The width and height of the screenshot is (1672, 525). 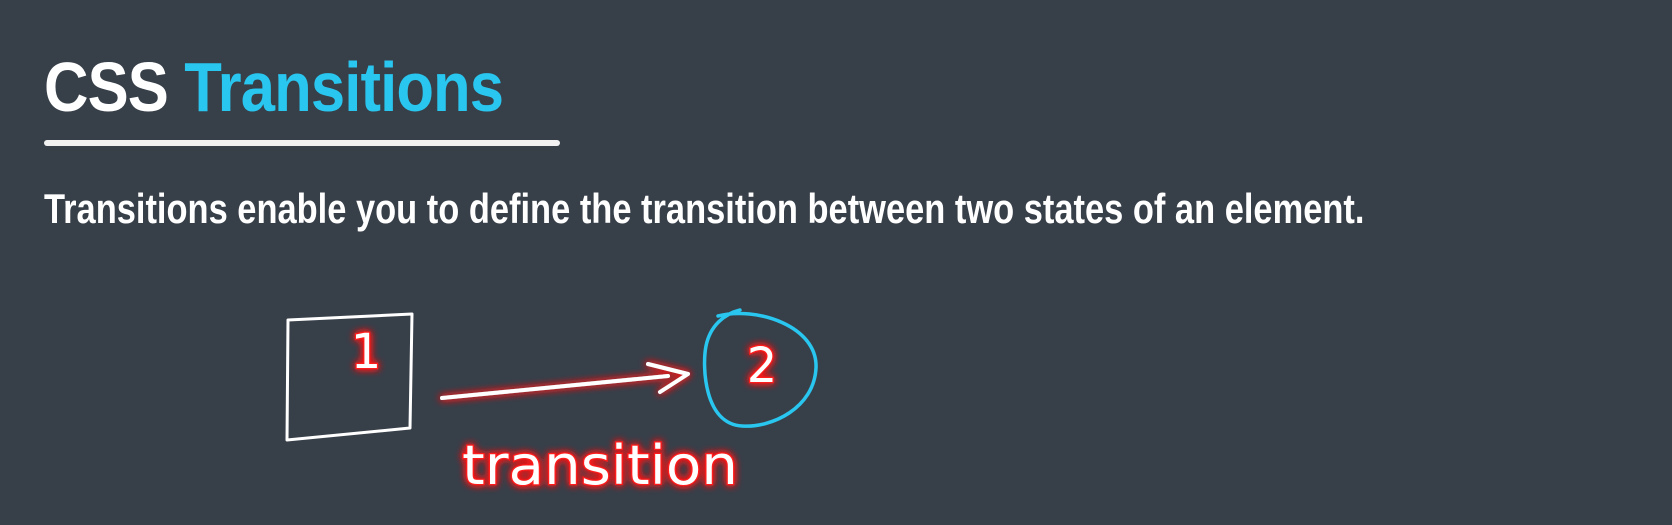 I want to click on arrow-label: transition, so click(x=600, y=465).